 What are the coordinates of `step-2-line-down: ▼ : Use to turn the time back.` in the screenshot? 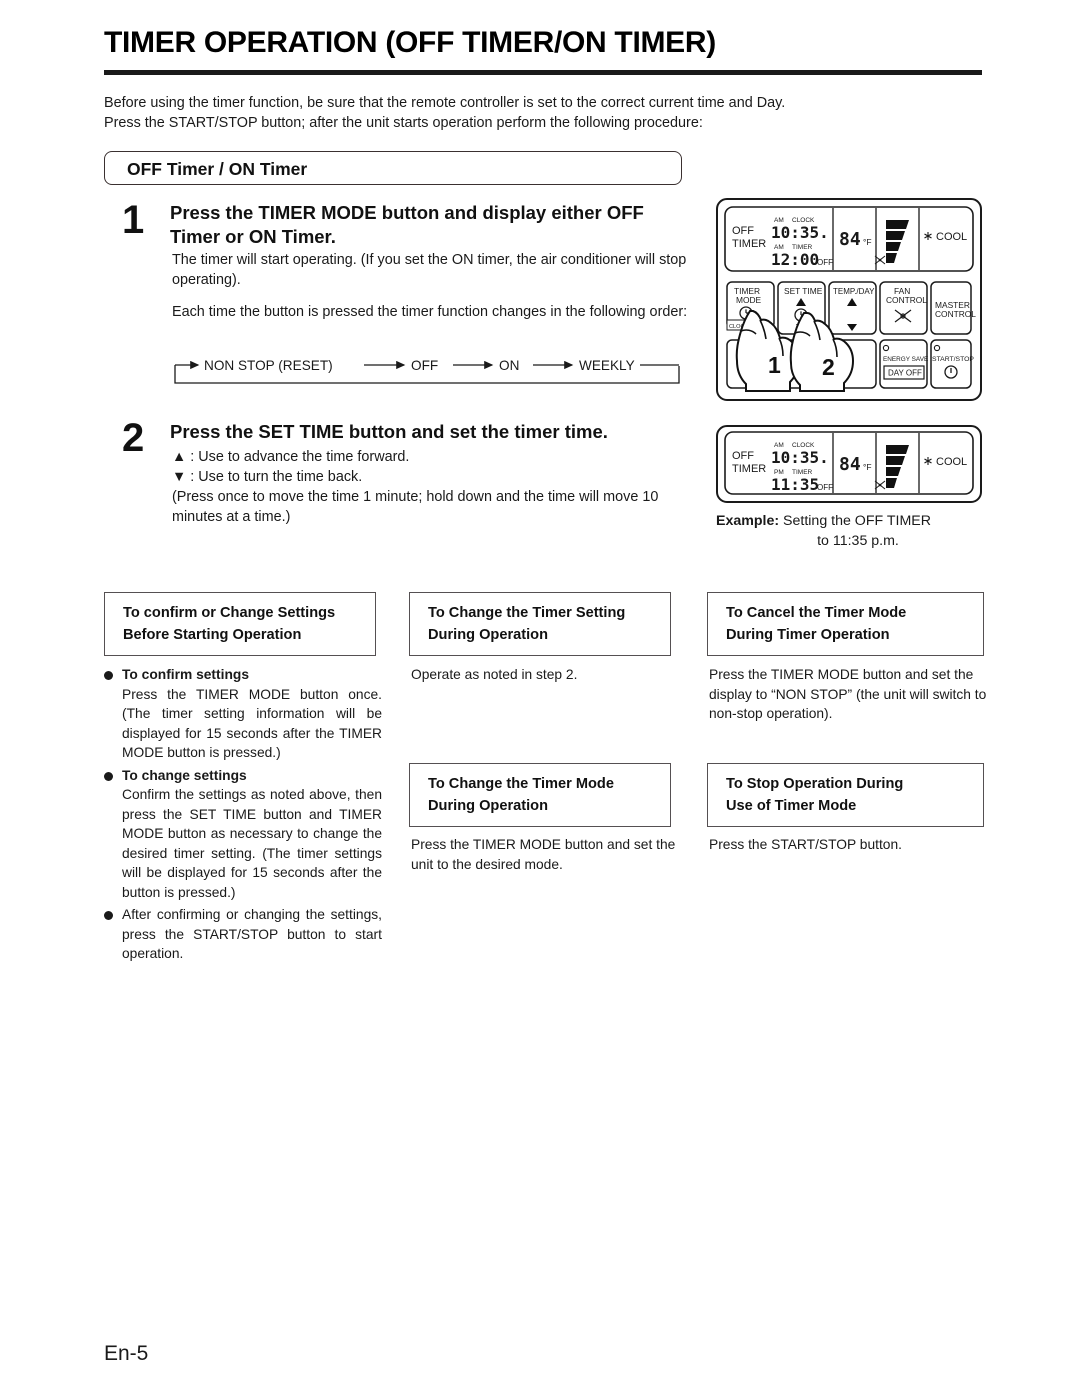 It's located at (267, 477).